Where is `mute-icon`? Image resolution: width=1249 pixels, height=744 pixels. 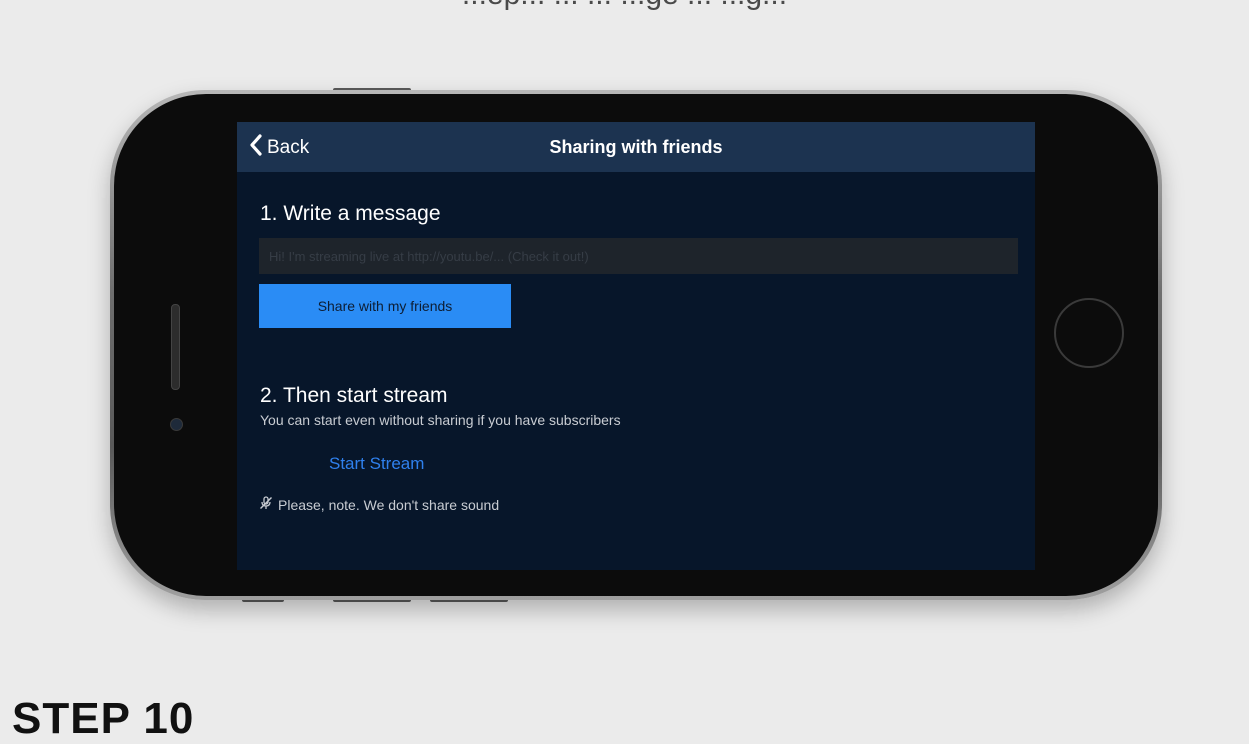
mute-icon is located at coordinates (268, 504).